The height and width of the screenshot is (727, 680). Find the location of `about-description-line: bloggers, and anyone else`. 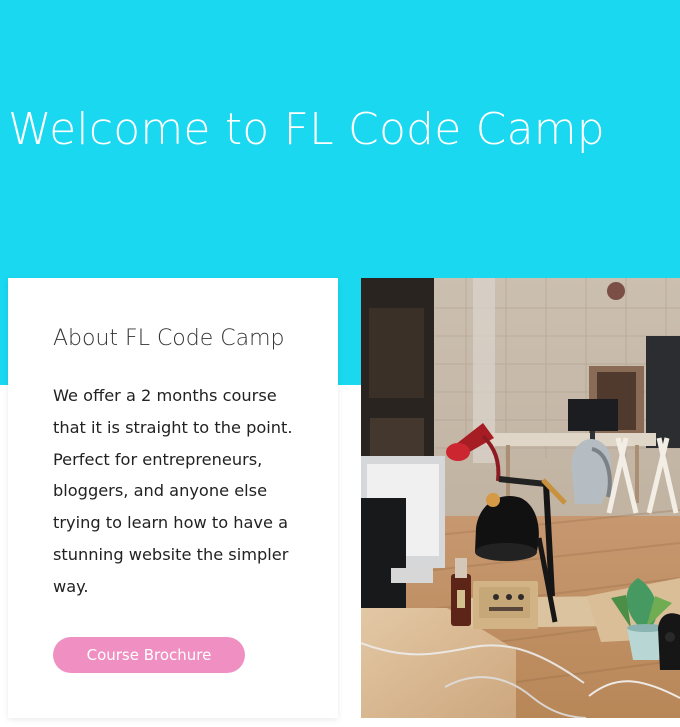

about-description-line: bloggers, and anyone else is located at coordinates (160, 491).